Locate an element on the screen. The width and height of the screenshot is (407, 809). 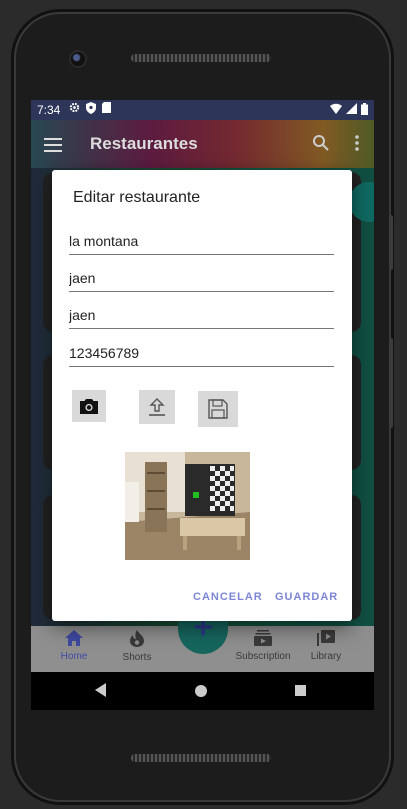
upload-image-button is located at coordinates (157, 407).